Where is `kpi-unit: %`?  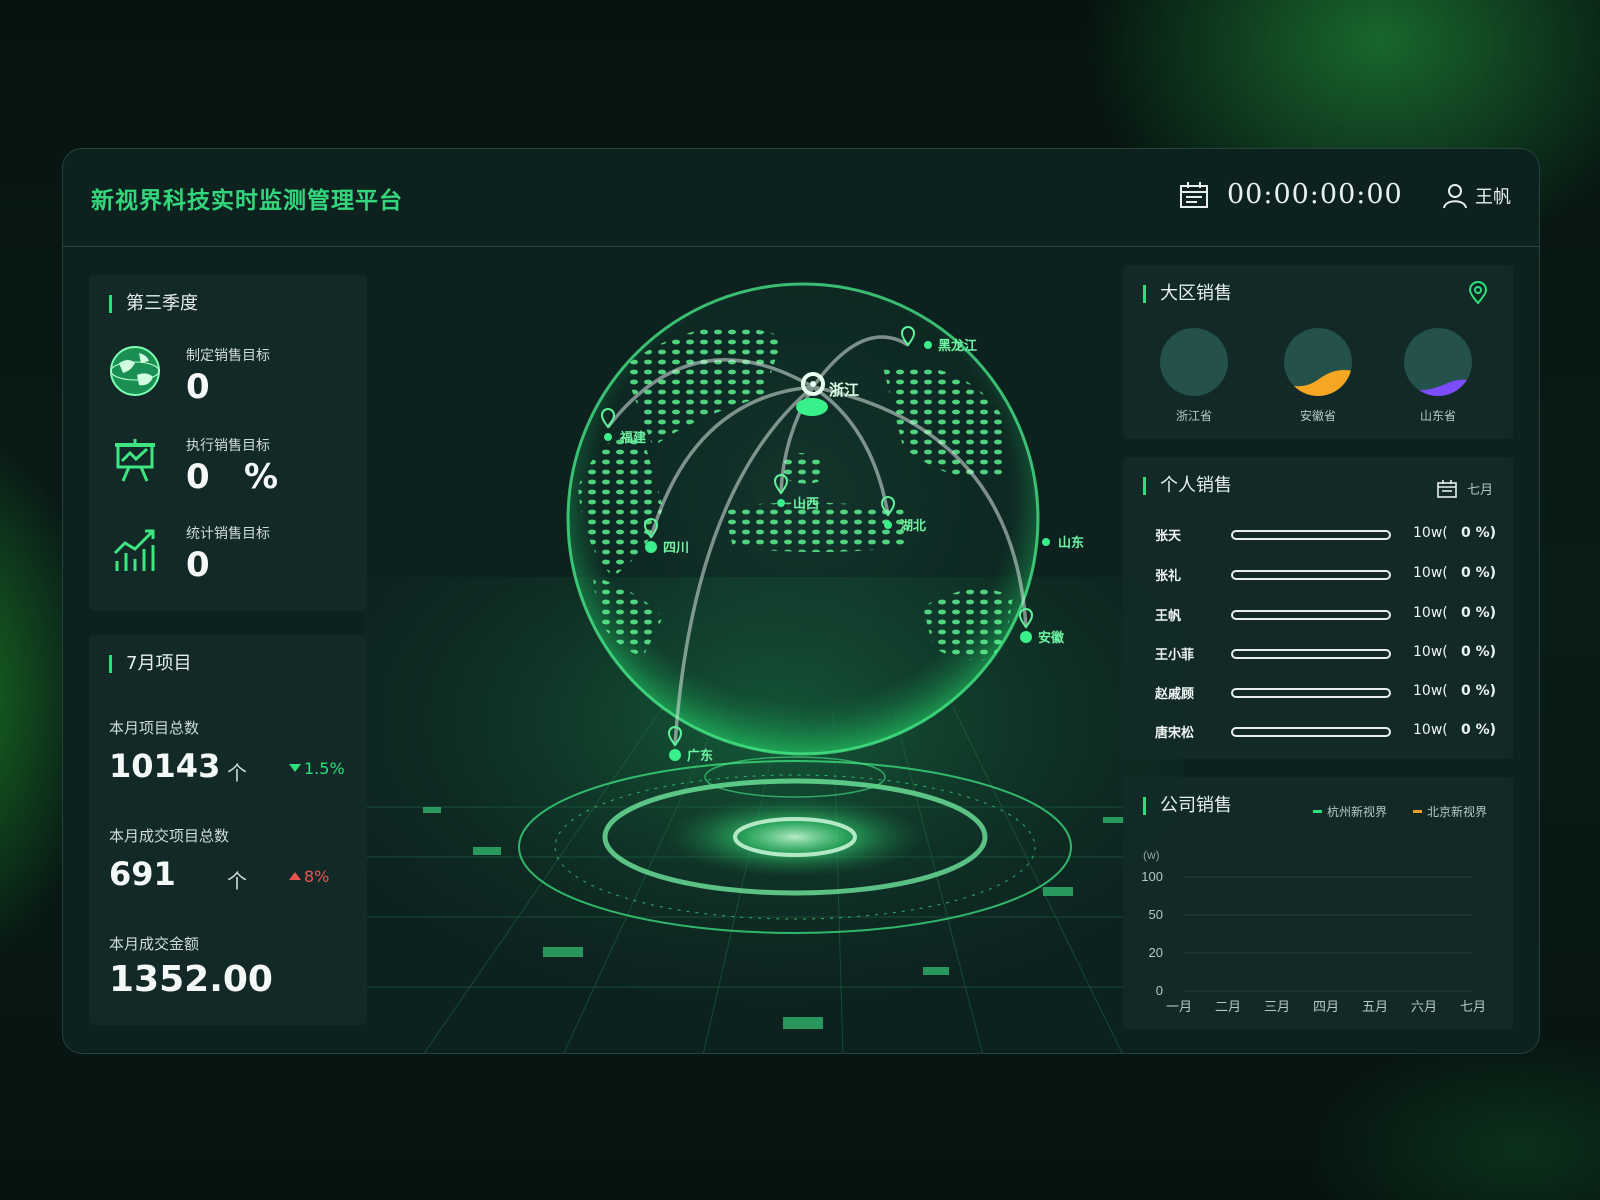
kpi-unit: % is located at coordinates (261, 477).